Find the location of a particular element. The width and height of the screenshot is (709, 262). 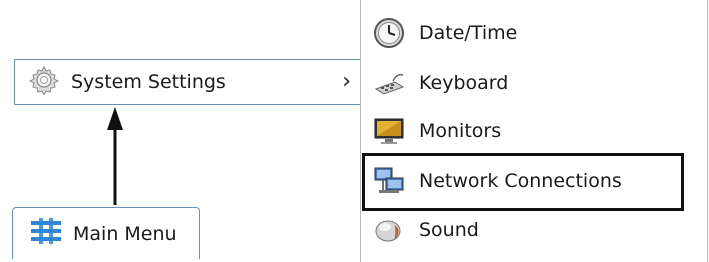

submenu-item-monitors: Monitors is located at coordinates (534, 131).